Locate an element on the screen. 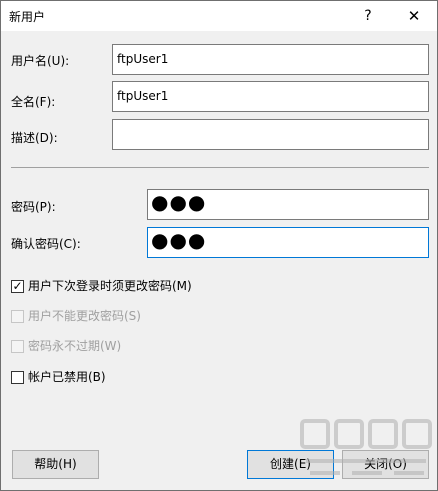 The image size is (438, 491). fullname-label: 全名(F): is located at coordinates (33, 102).